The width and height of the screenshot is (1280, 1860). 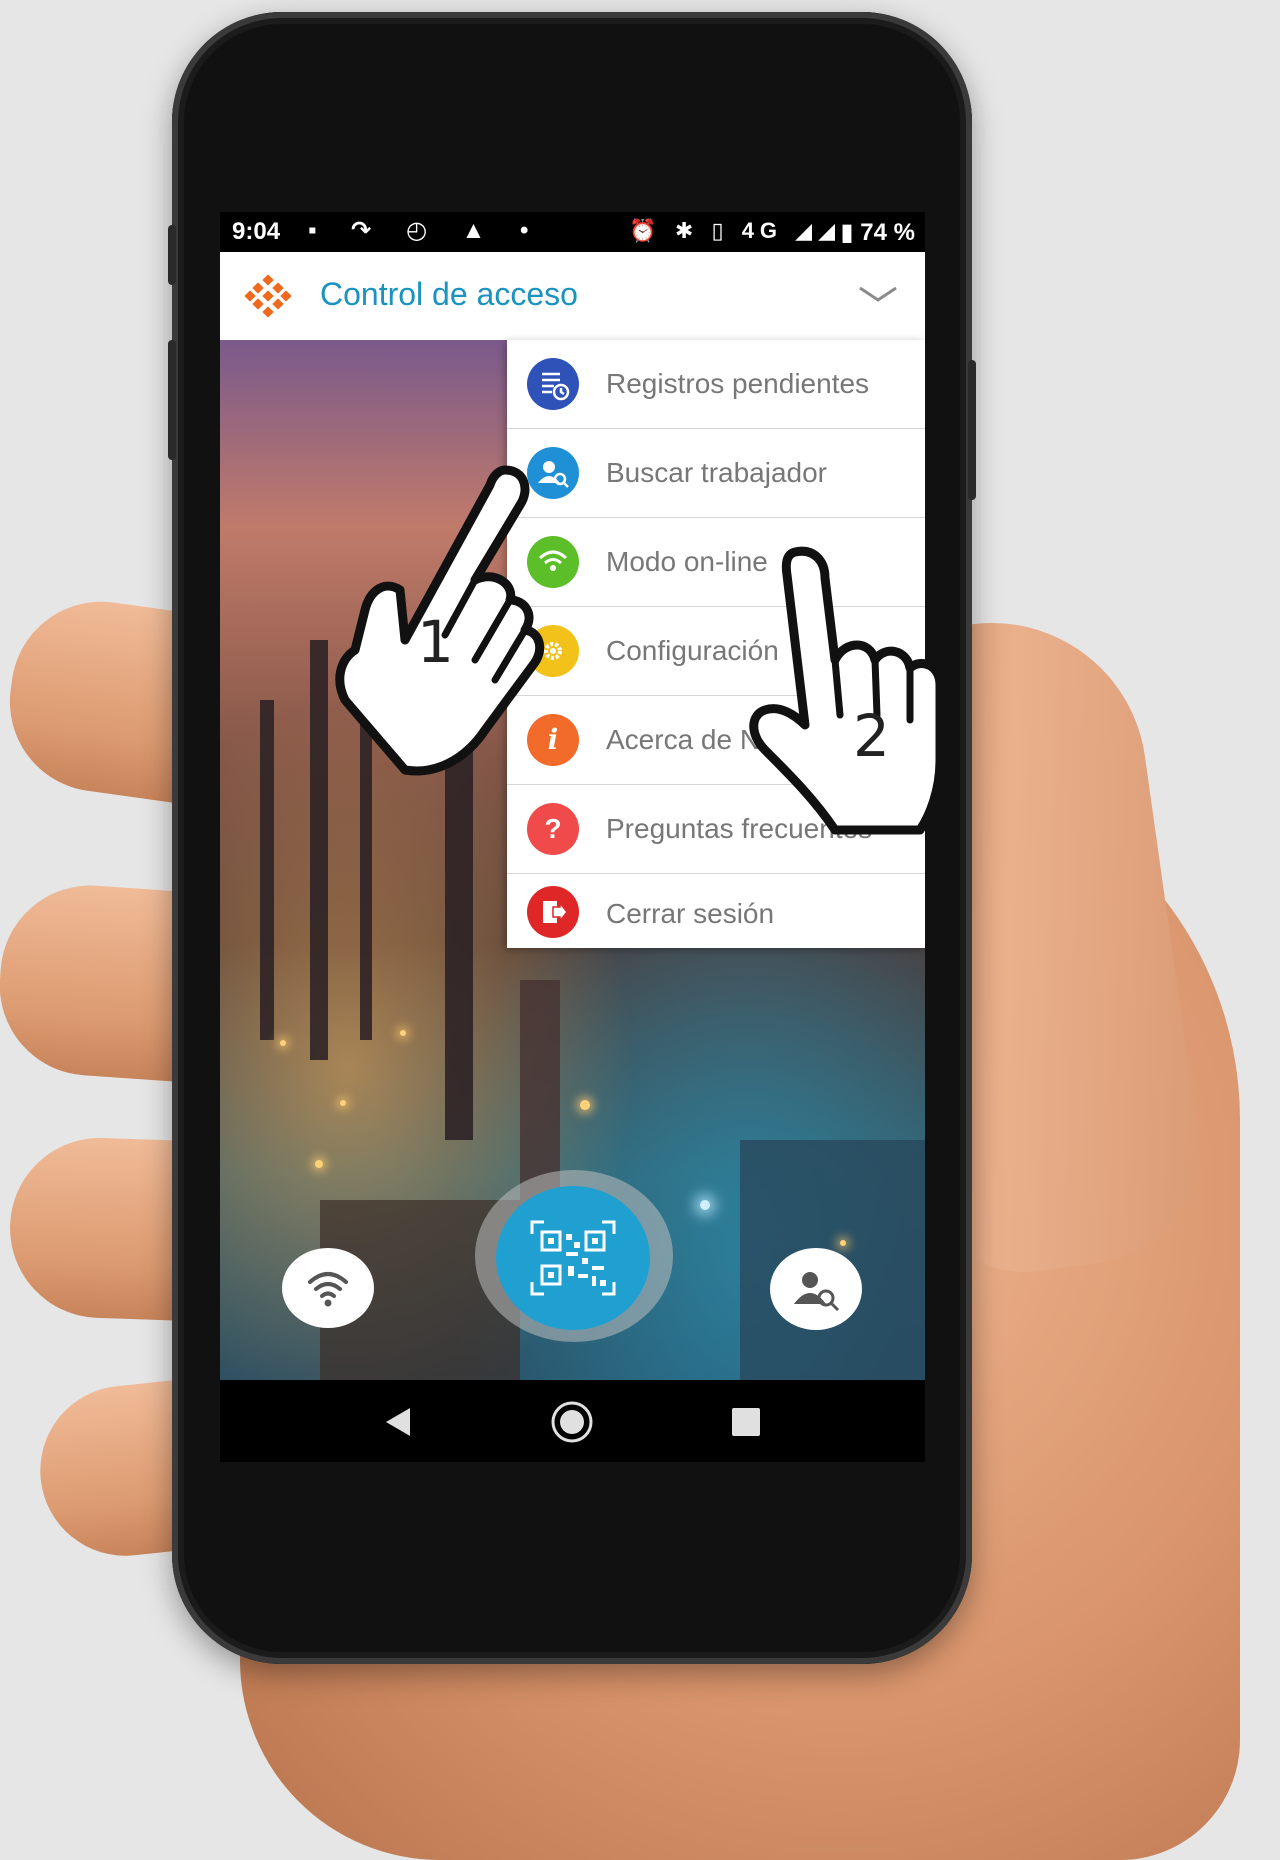 I want to click on pointing-hand-1: 1, so click(x=445, y=620).